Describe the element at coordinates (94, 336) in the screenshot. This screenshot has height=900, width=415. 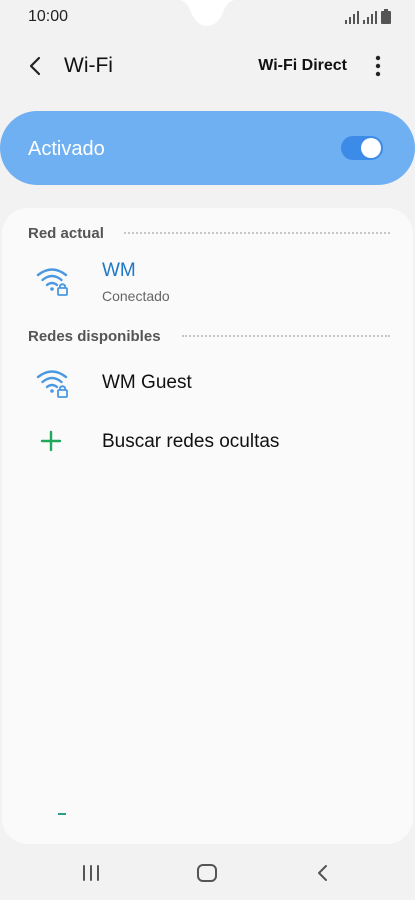
I see `section-title-available: Redes disponibles` at that location.